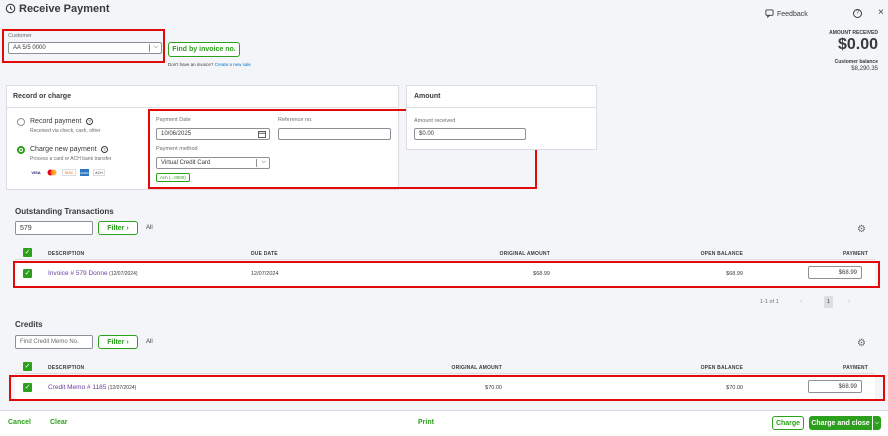 This screenshot has height=436, width=888. I want to click on pagination-prev-icon: ‹, so click(801, 301).